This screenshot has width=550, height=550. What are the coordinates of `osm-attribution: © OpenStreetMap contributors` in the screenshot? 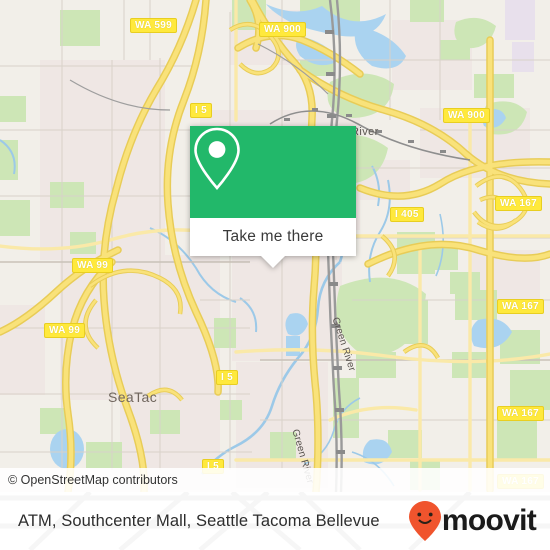 It's located at (275, 480).